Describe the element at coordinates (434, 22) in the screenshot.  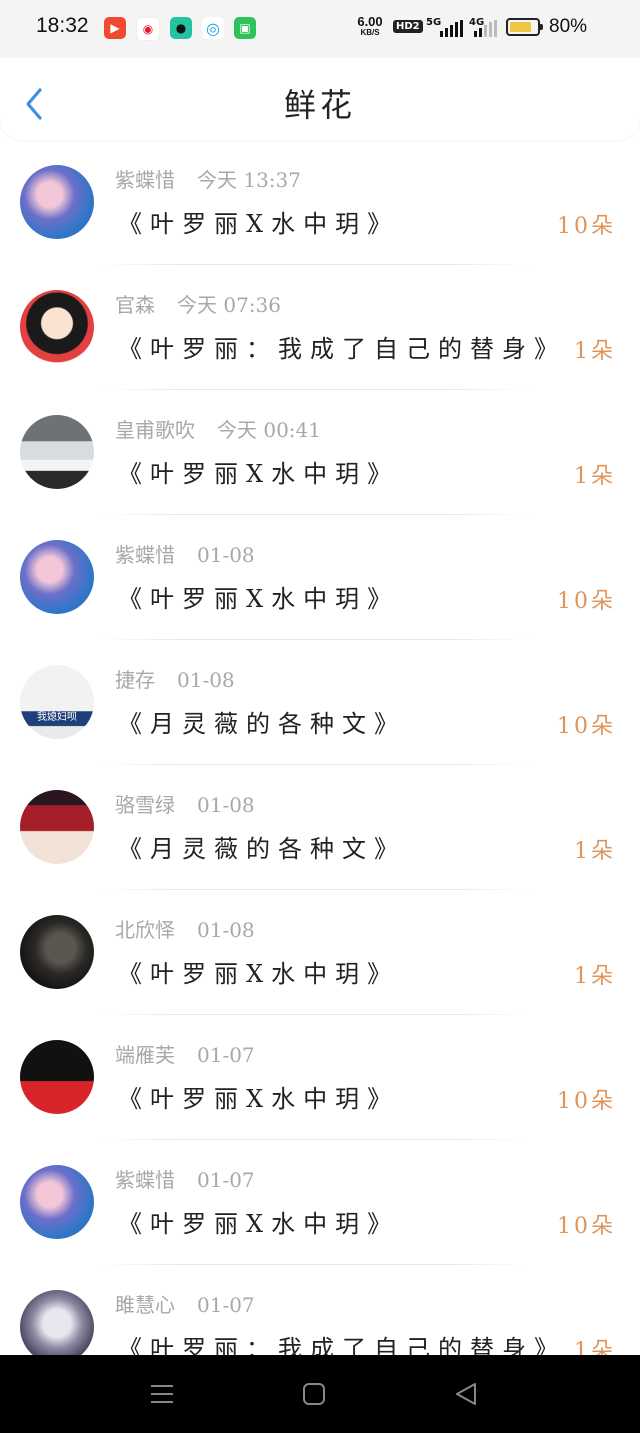
I see `sim1-network-label: 5G` at that location.